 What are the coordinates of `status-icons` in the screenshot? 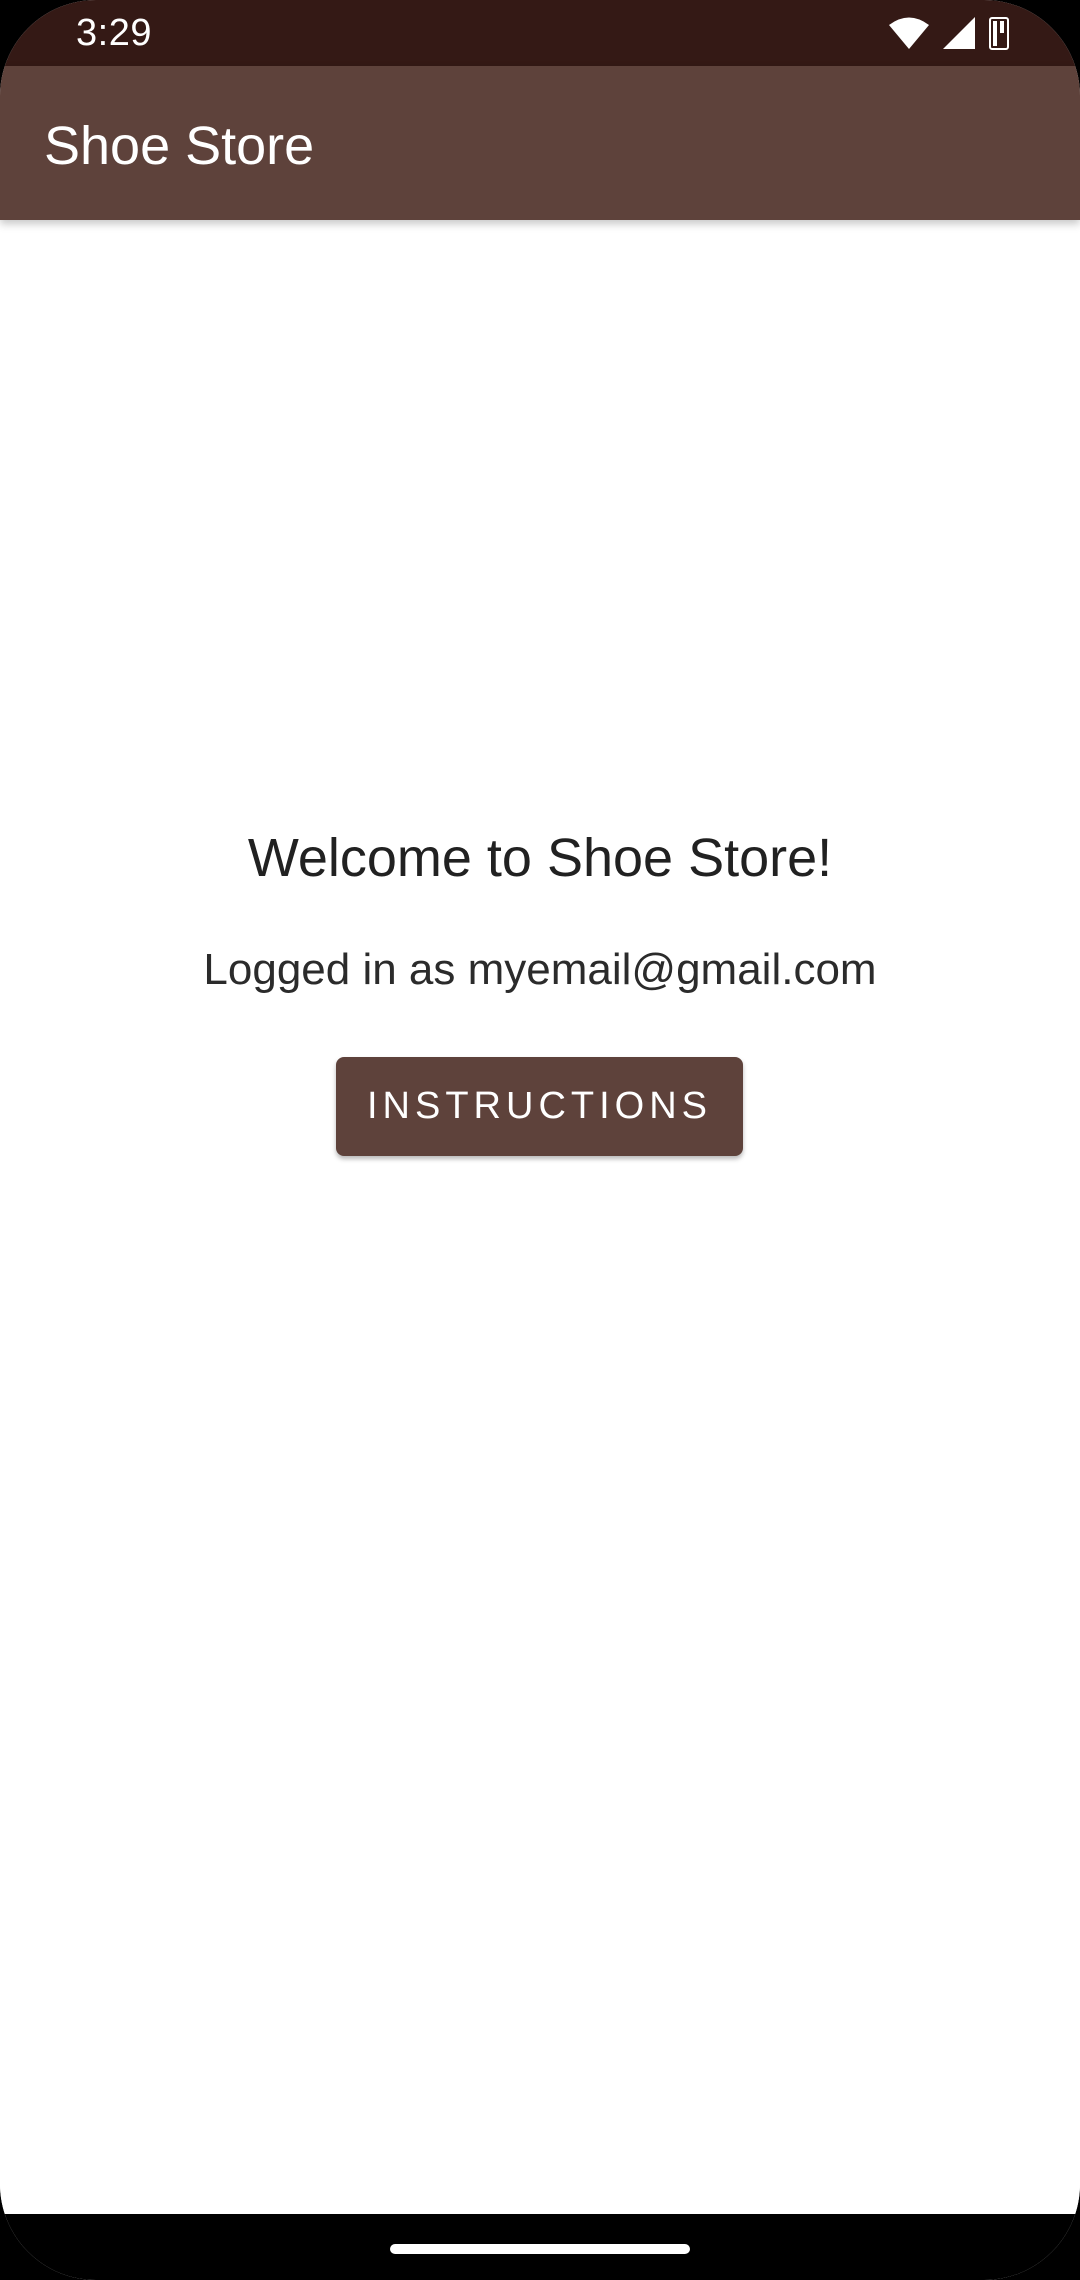 It's located at (949, 33).